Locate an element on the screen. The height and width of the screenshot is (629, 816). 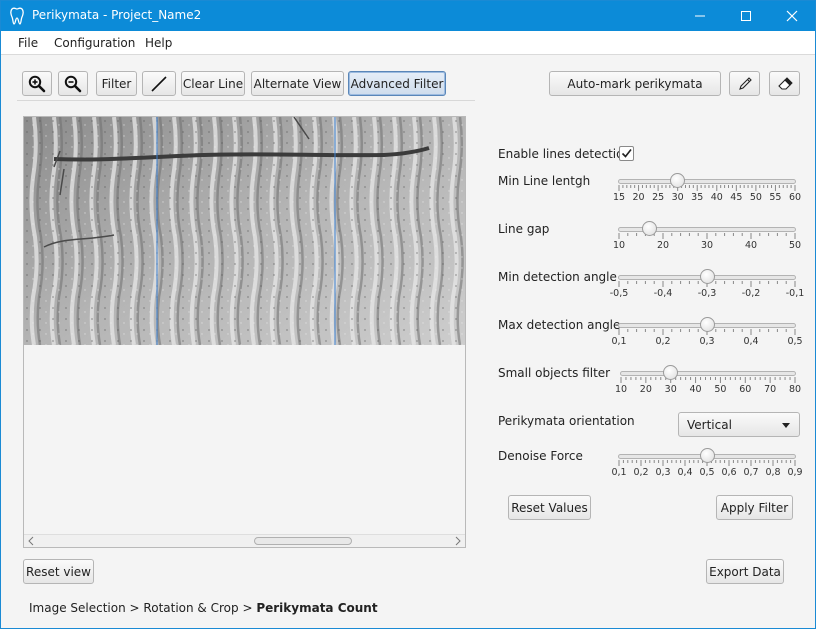
zoom-in-icon is located at coordinates (37, 83).